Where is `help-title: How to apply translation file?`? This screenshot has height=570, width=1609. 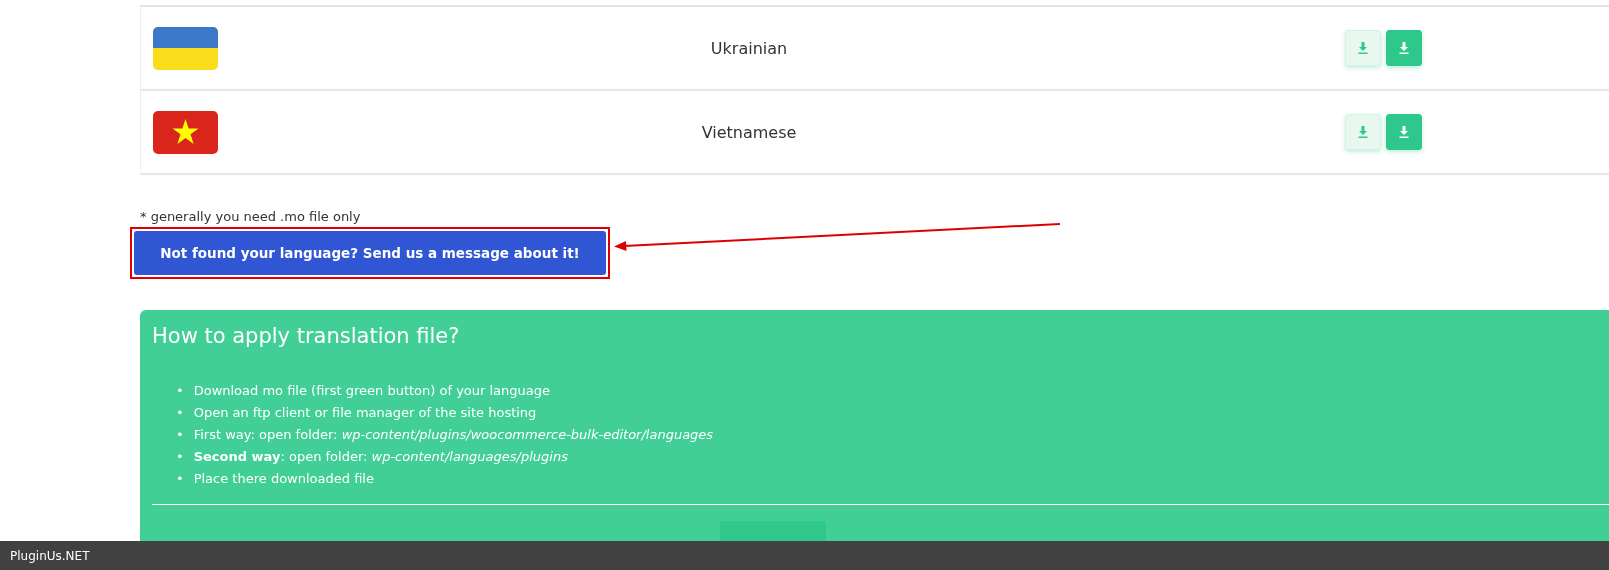 help-title: How to apply translation file? is located at coordinates (306, 337).